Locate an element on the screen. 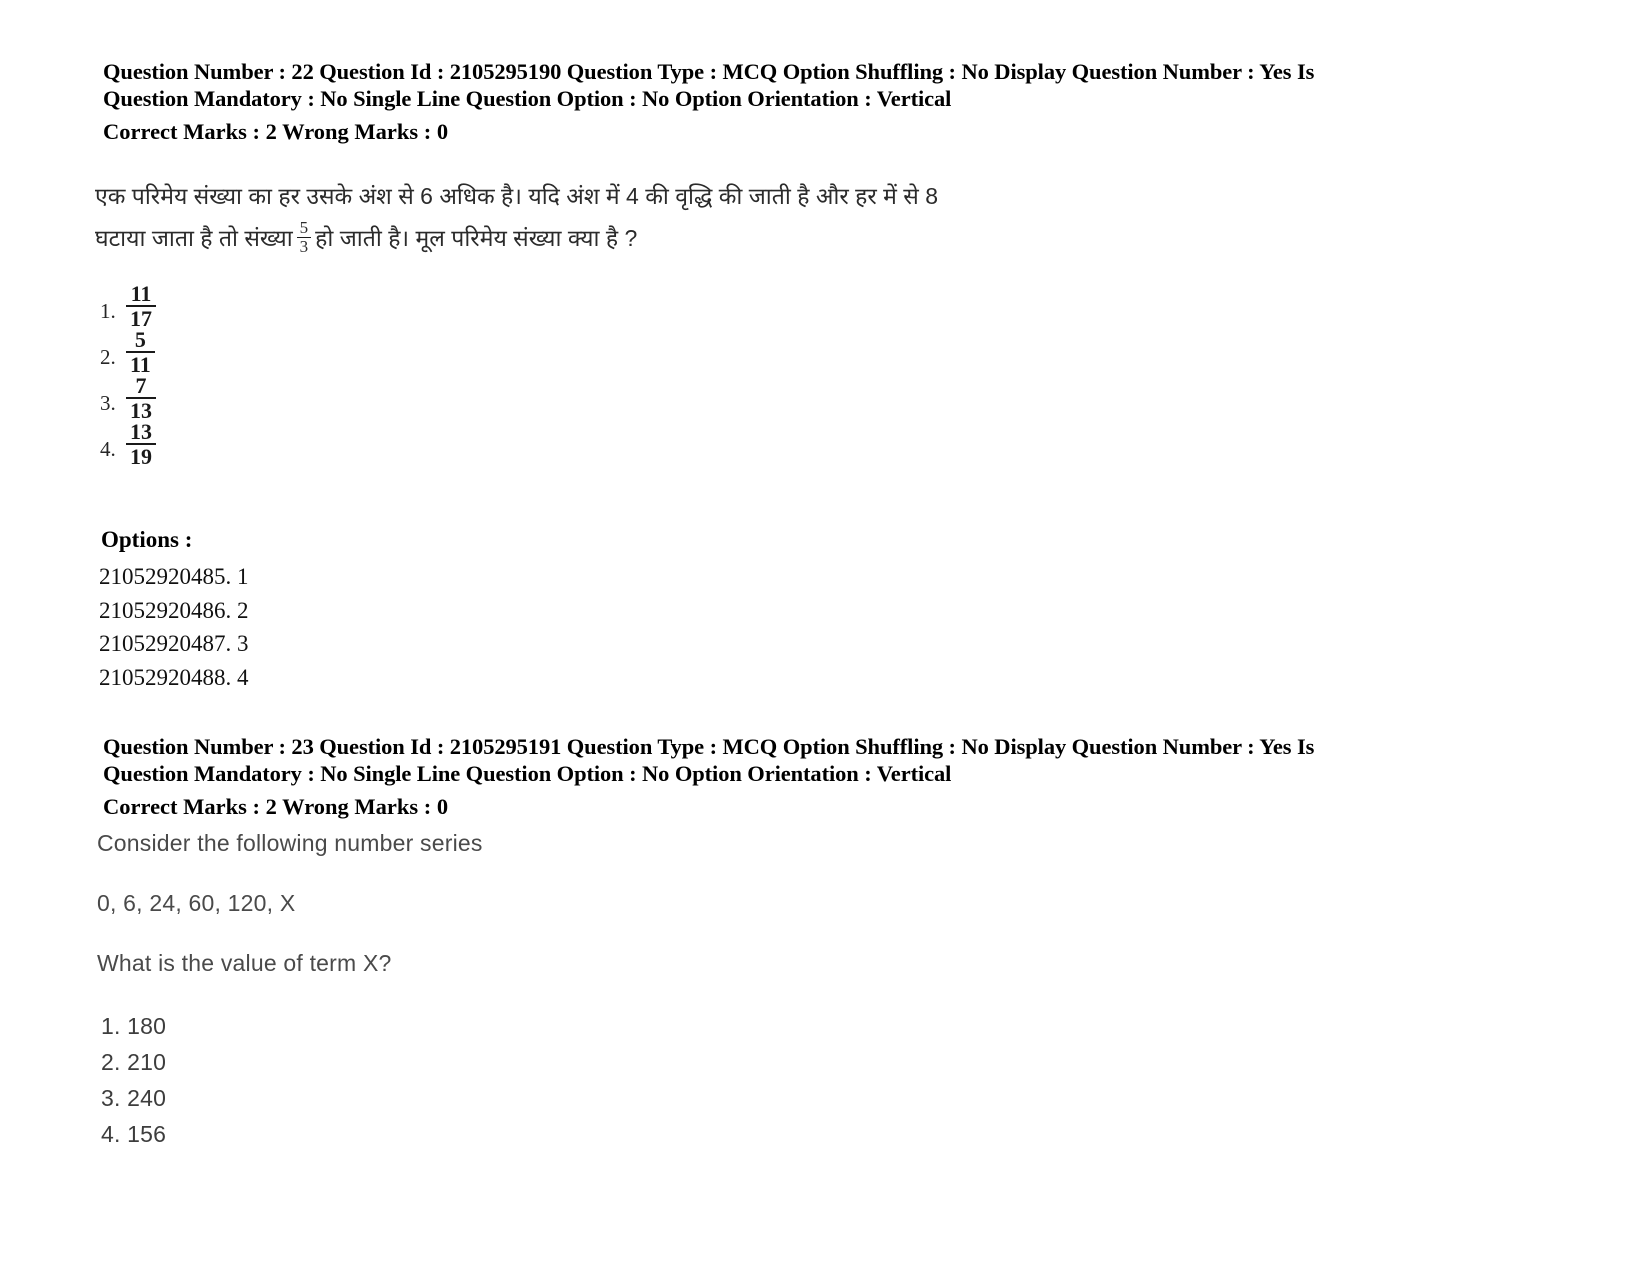 The width and height of the screenshot is (1650, 1275). question-22-choice-1-label: 1. is located at coordinates (108, 310).